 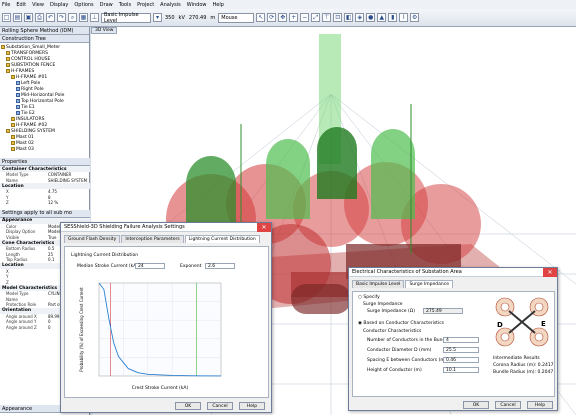 I want to click on print-icon: ⎙, so click(x=39, y=17).